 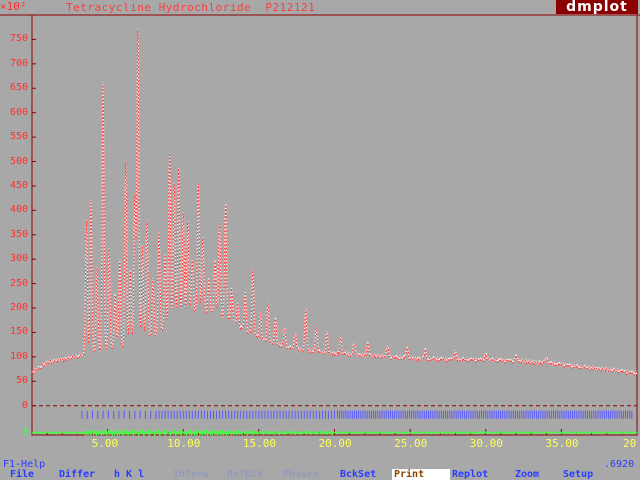 What do you see at coordinates (630, 443) in the screenshot?
I see `x-tick-label: 20` at bounding box center [630, 443].